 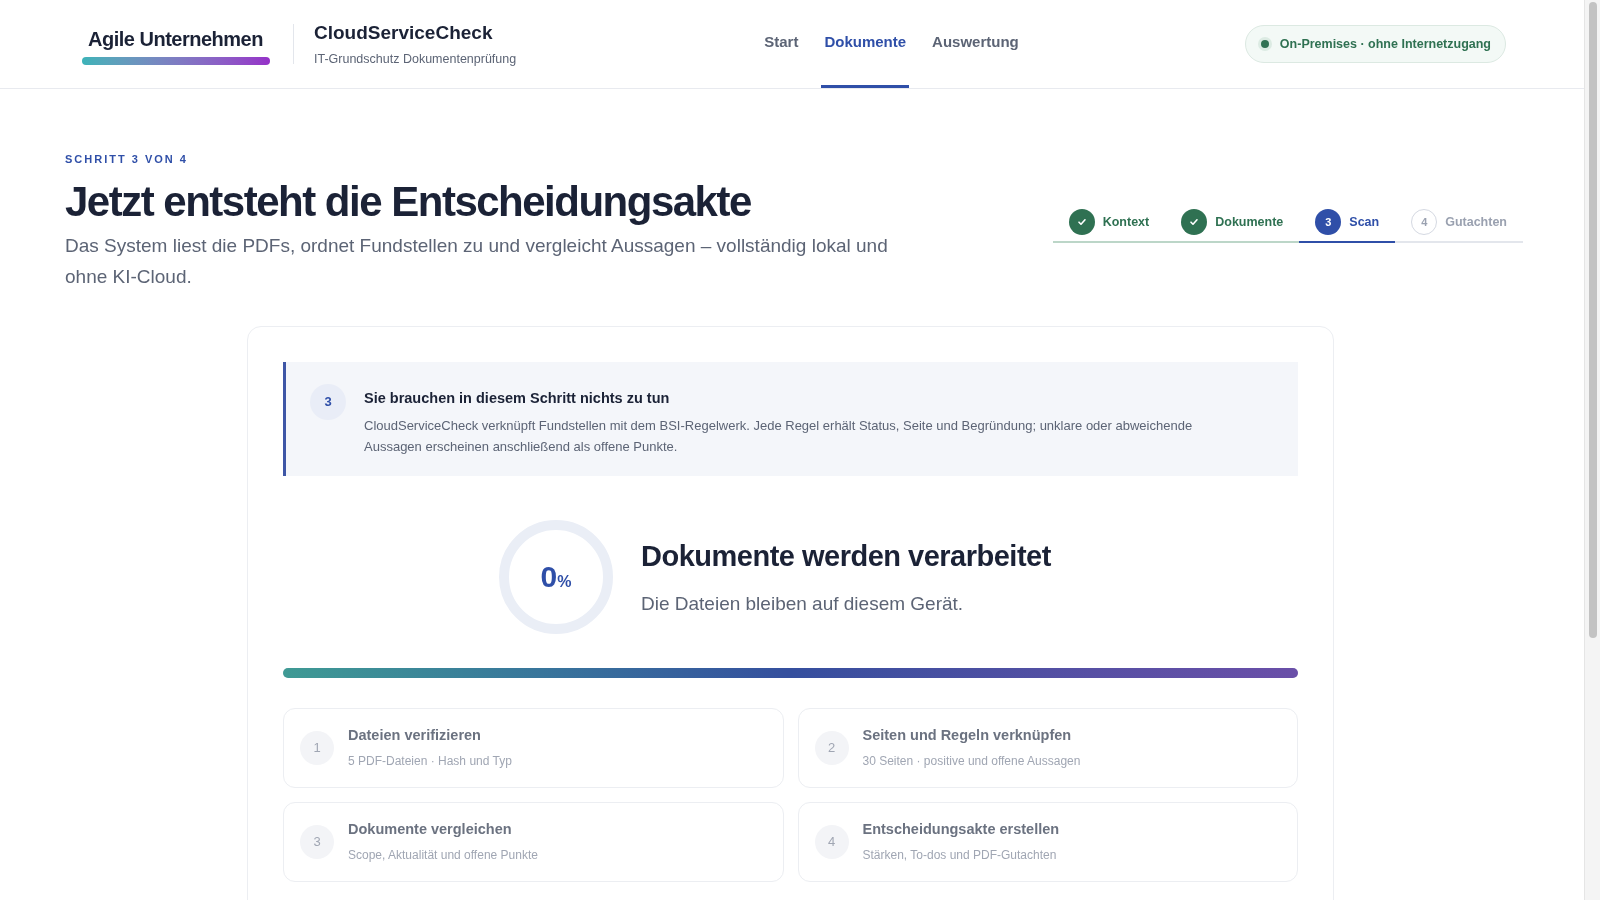 I want to click on task-detail: 5 PDF-Dateien · Hash und Typ, so click(x=430, y=762).